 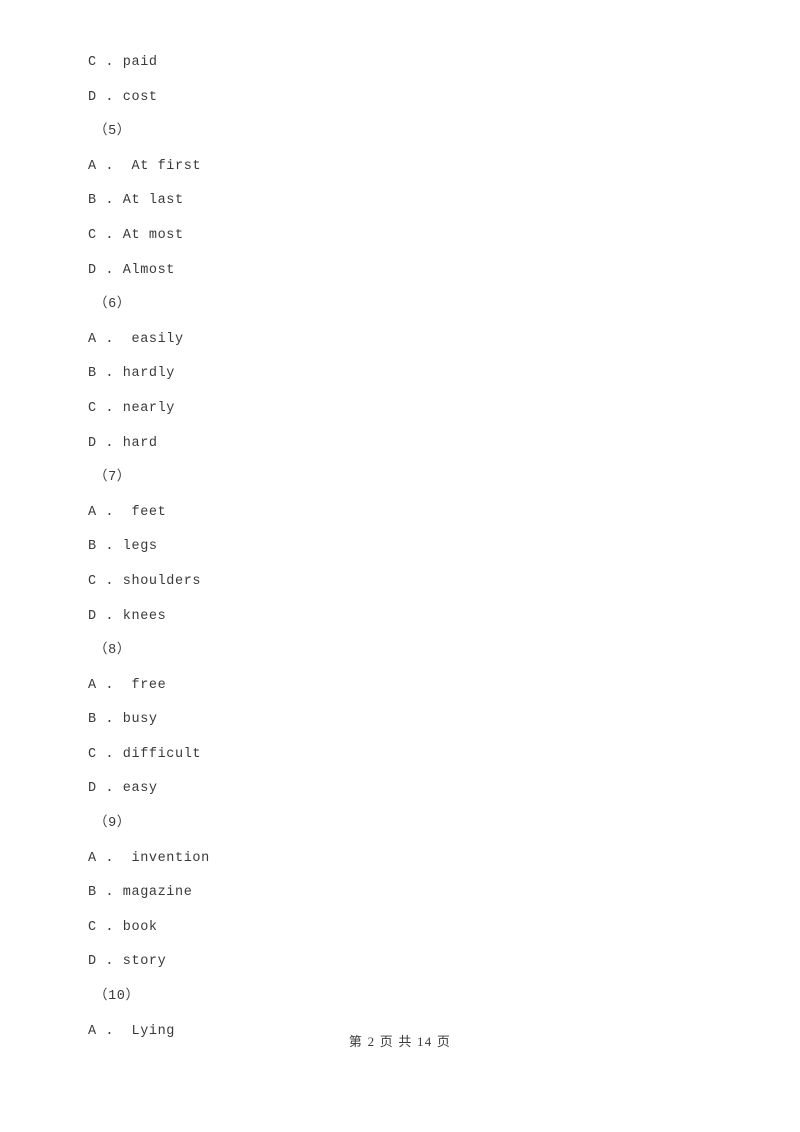 What do you see at coordinates (112, 305) in the screenshot?
I see `question-number-line: （6）` at bounding box center [112, 305].